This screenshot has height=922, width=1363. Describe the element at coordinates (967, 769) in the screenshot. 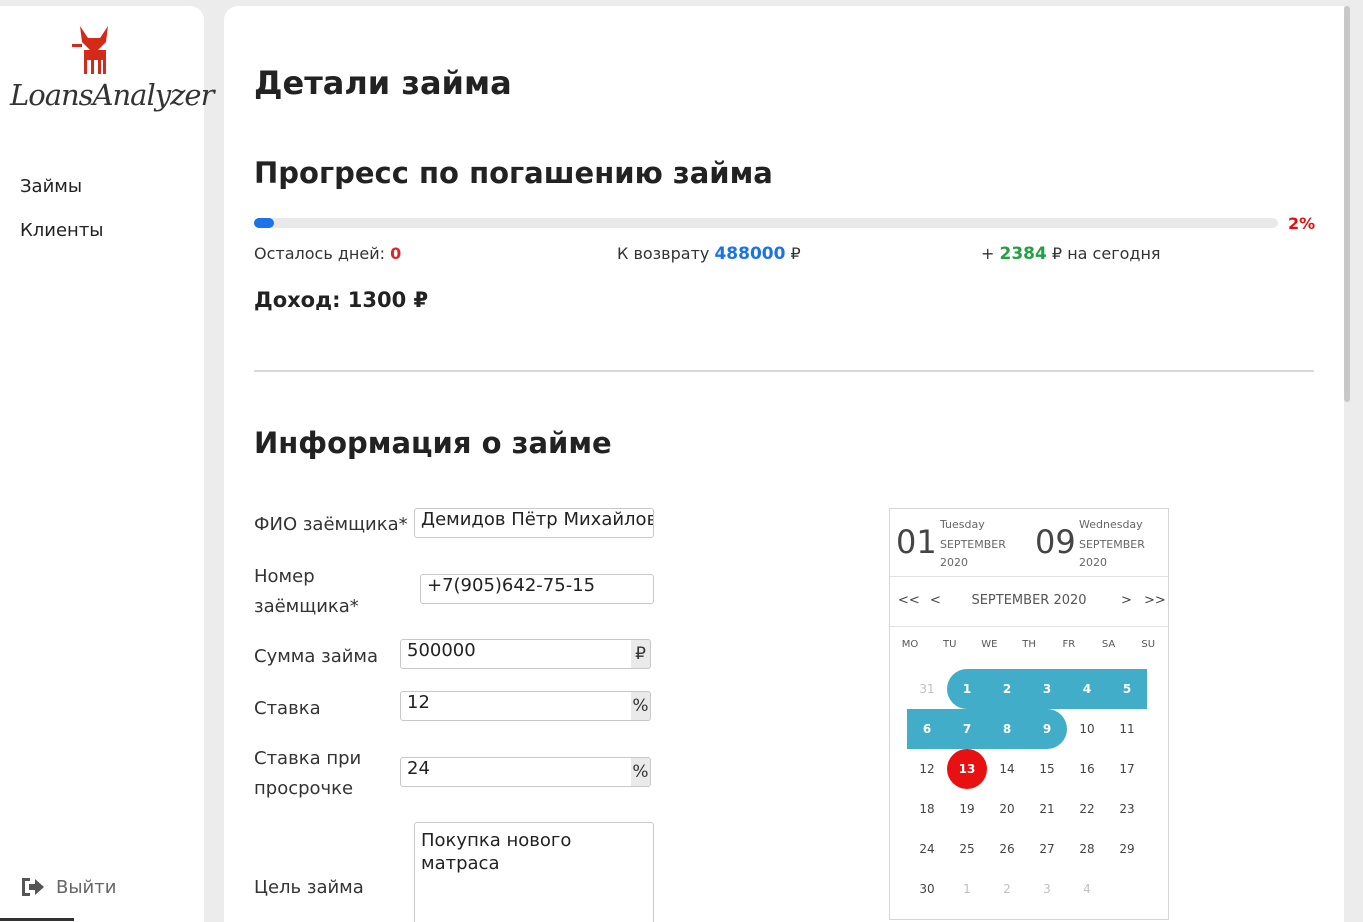

I see `calendar-day: 13` at that location.